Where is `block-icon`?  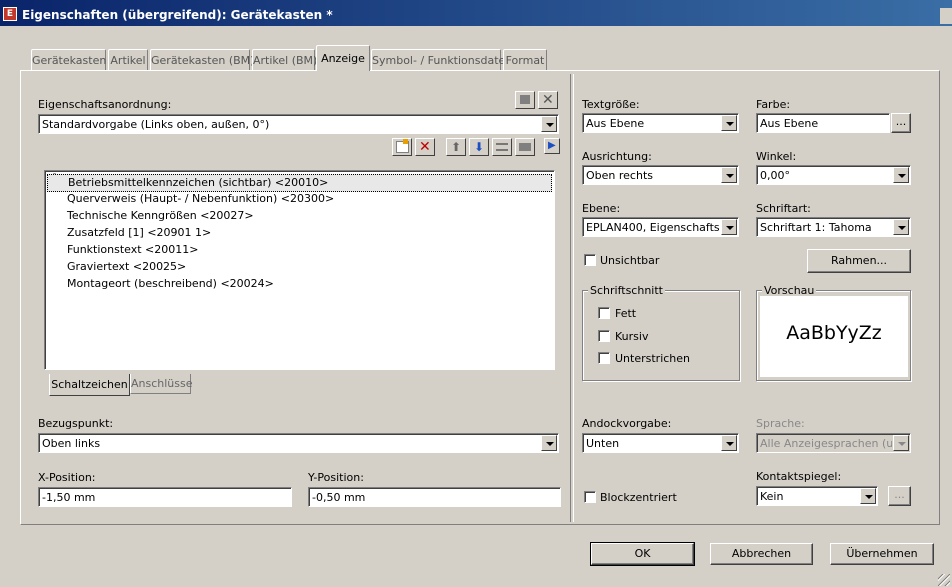
block-icon is located at coordinates (525, 147).